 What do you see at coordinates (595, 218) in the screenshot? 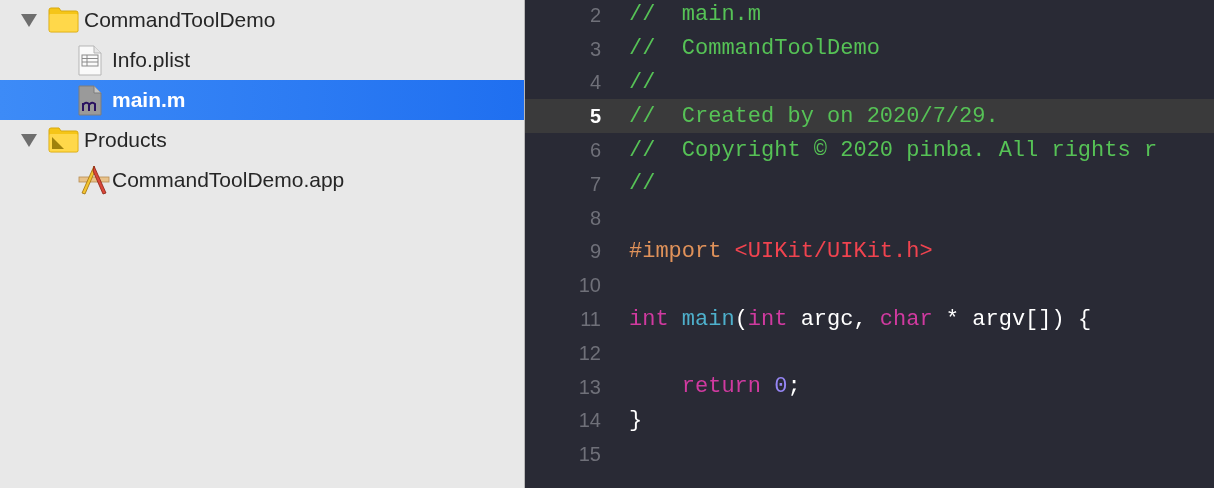
I see `line-number: 8` at bounding box center [595, 218].